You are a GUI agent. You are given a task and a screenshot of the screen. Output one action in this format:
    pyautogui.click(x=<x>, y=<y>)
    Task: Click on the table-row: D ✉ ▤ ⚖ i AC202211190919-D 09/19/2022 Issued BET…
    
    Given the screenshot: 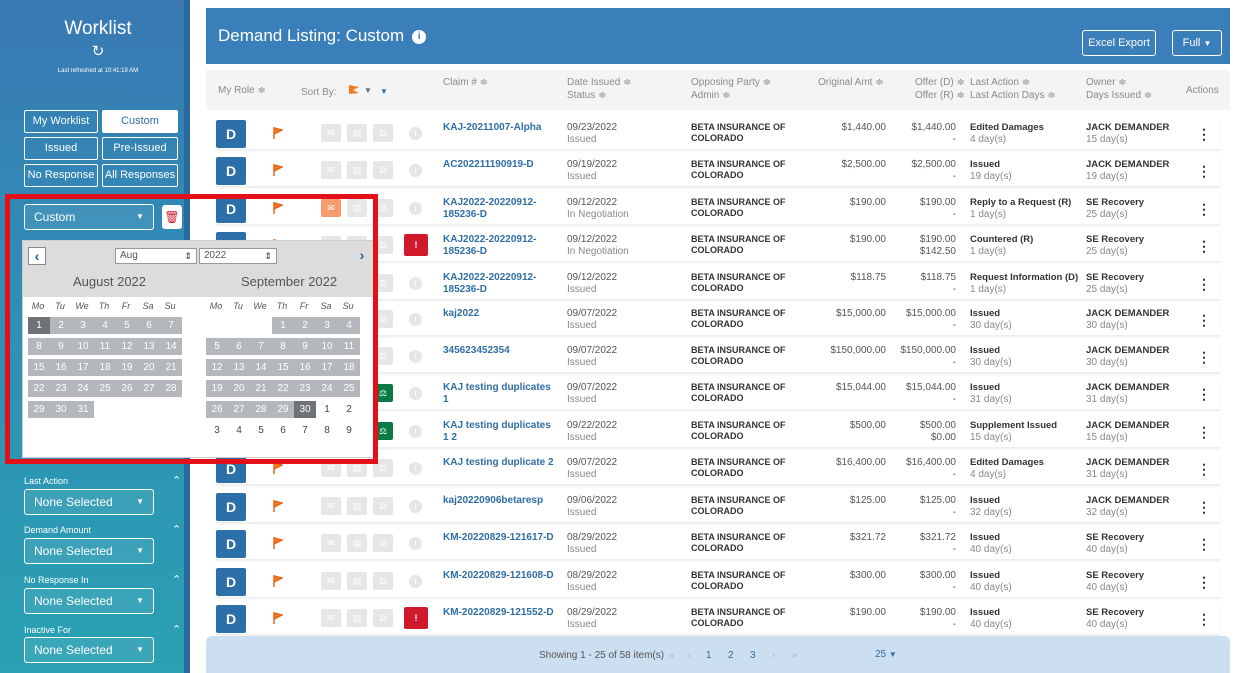 What is the action you would take?
    pyautogui.click(x=718, y=171)
    